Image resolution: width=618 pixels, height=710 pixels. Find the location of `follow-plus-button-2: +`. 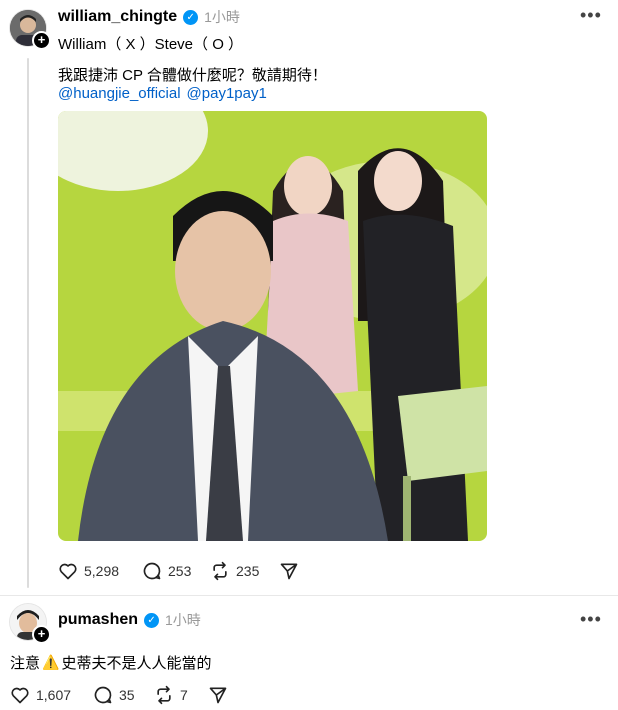

follow-plus-button-2: + is located at coordinates (41, 634).